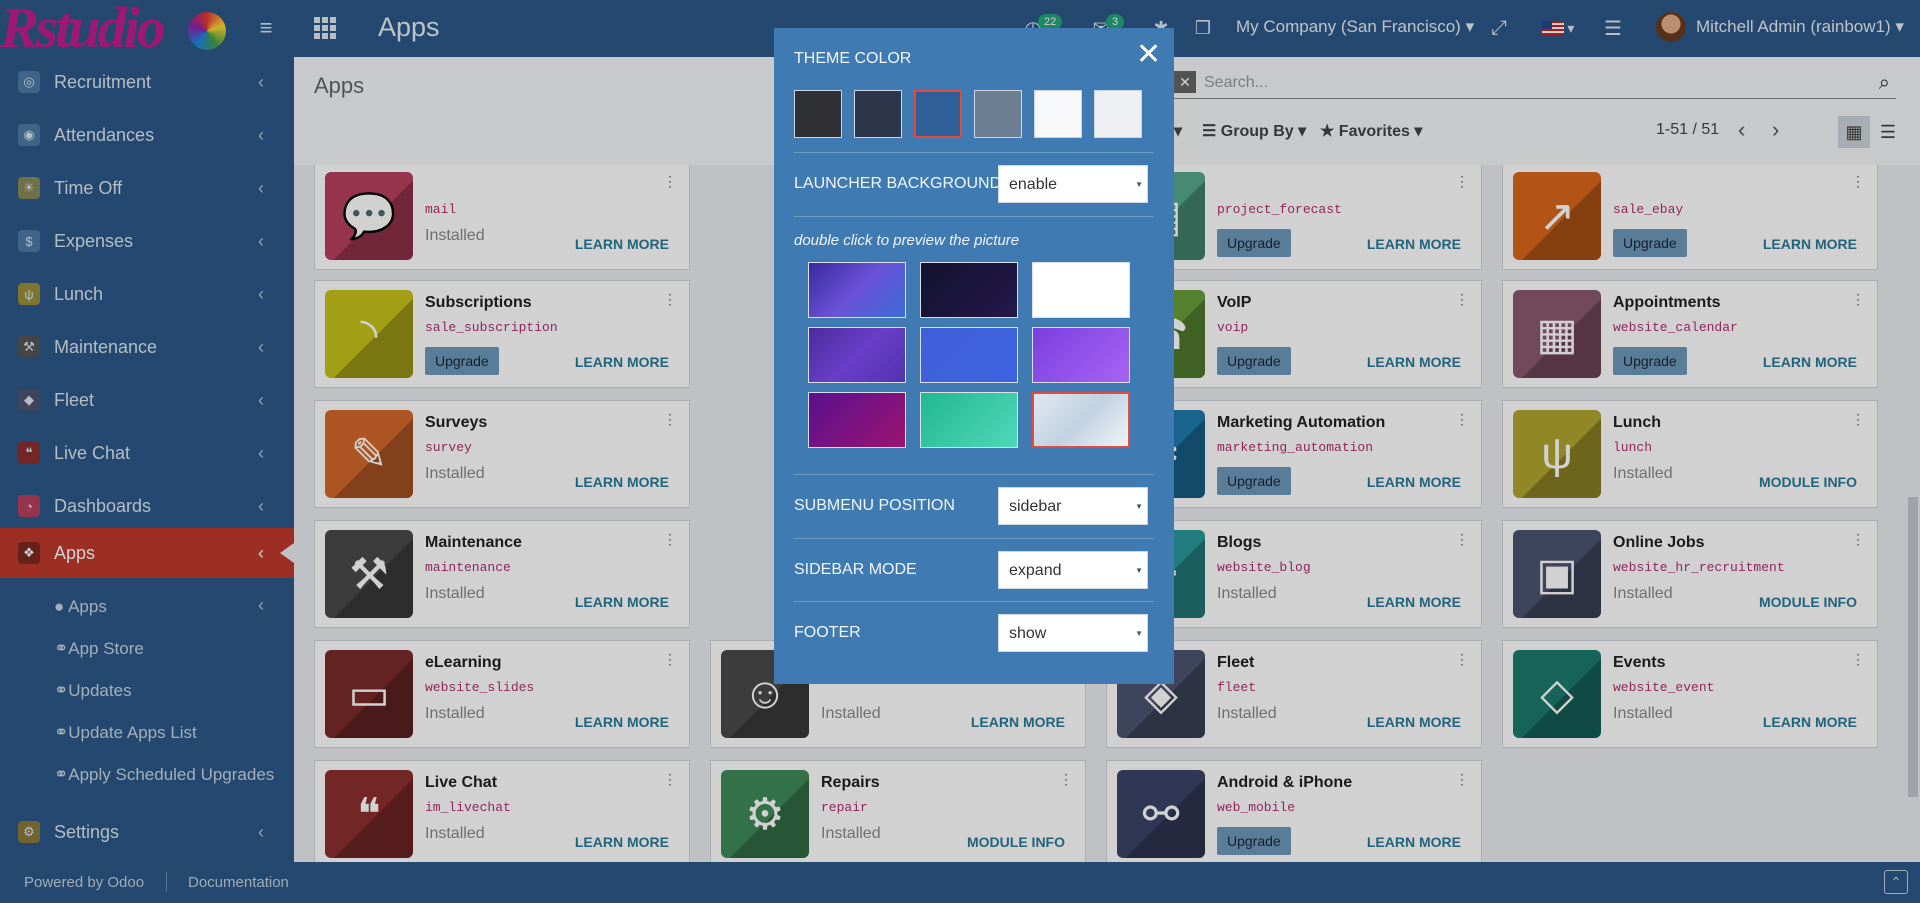 The image size is (1920, 903). I want to click on select-value: expand, so click(1035, 570).